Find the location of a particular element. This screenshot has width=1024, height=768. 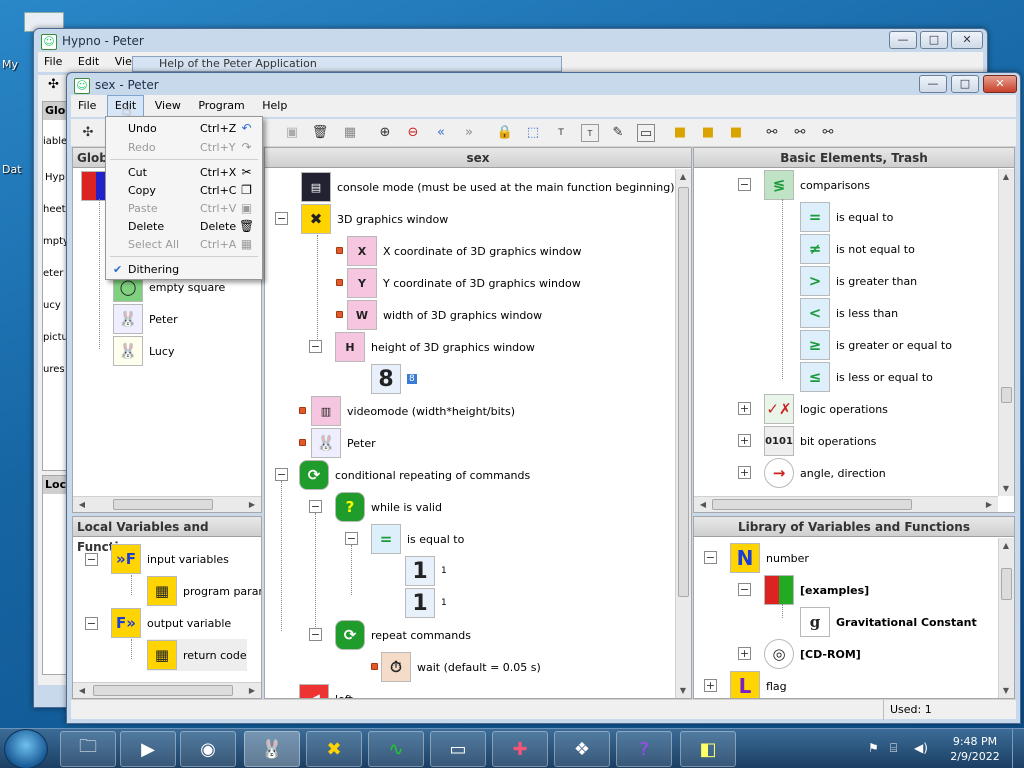

hypno-item-0: iable is located at coordinates (55, 141).